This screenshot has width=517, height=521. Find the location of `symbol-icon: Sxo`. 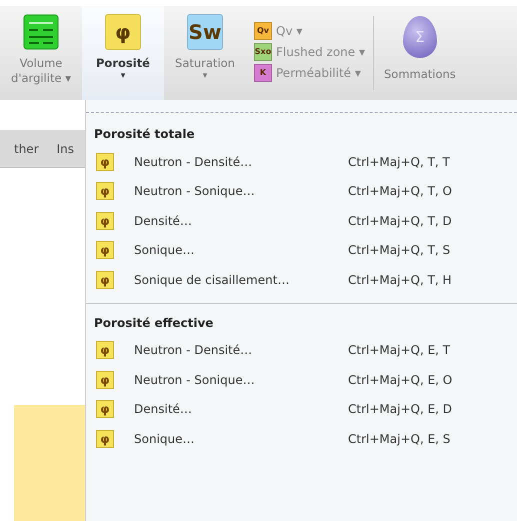

symbol-icon: Sxo is located at coordinates (263, 52).